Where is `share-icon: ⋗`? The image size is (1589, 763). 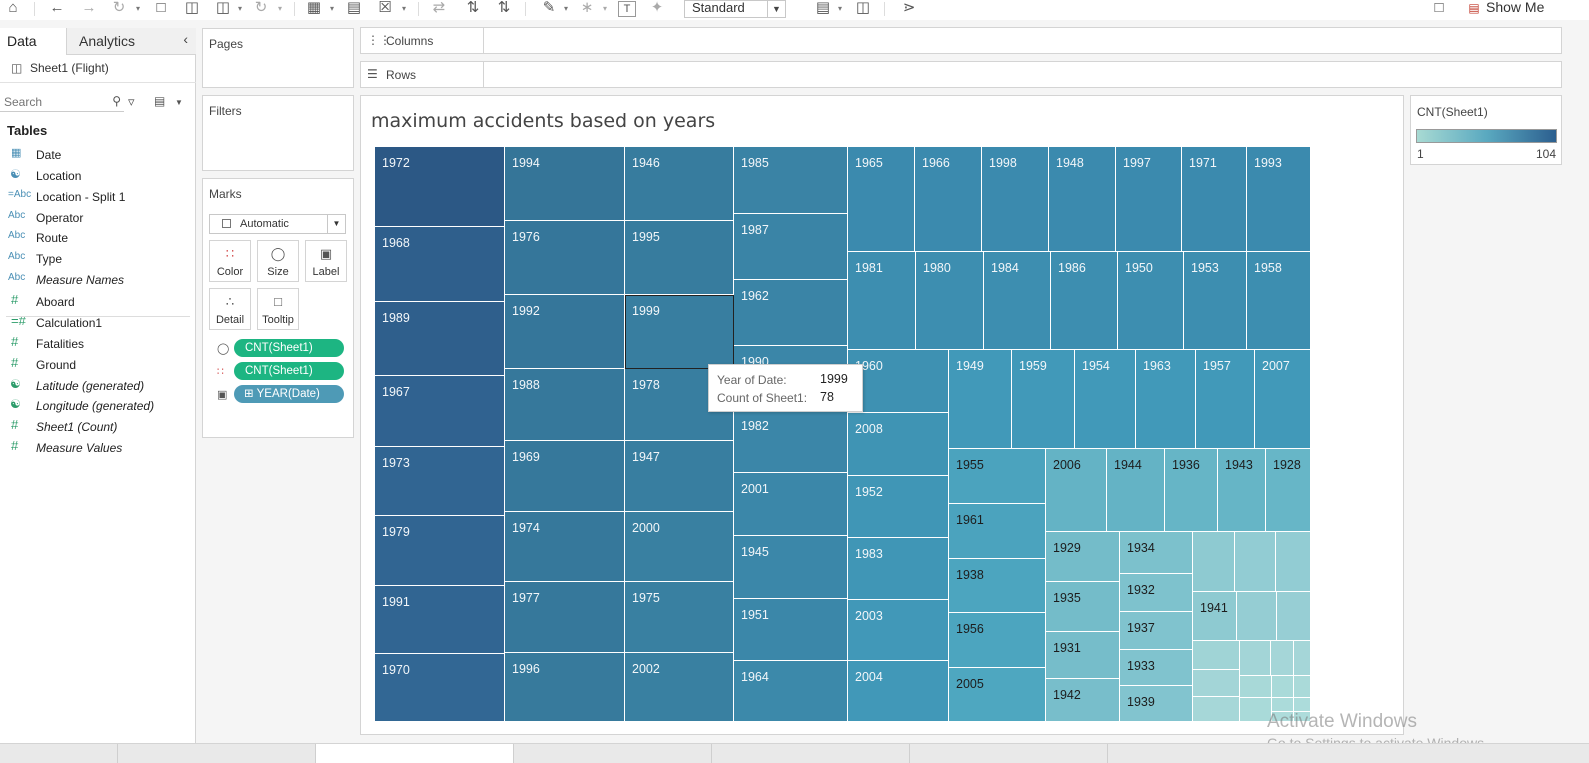
share-icon: ⋗ is located at coordinates (909, 9).